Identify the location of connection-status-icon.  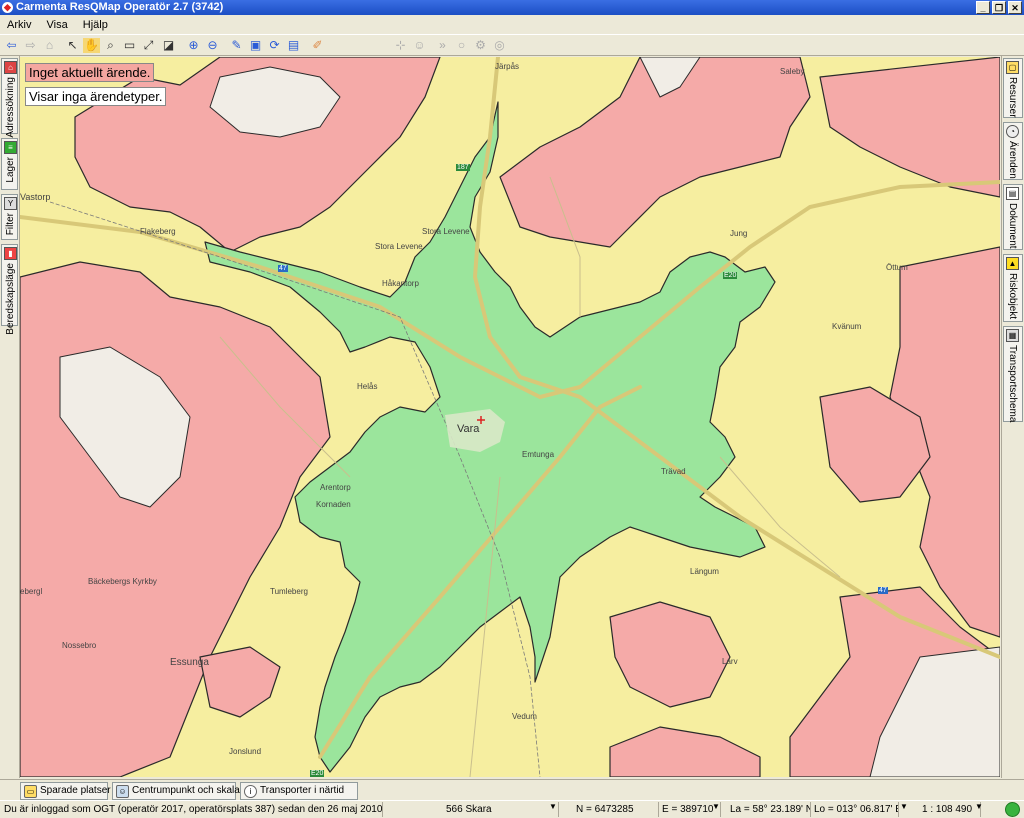
(1012, 809).